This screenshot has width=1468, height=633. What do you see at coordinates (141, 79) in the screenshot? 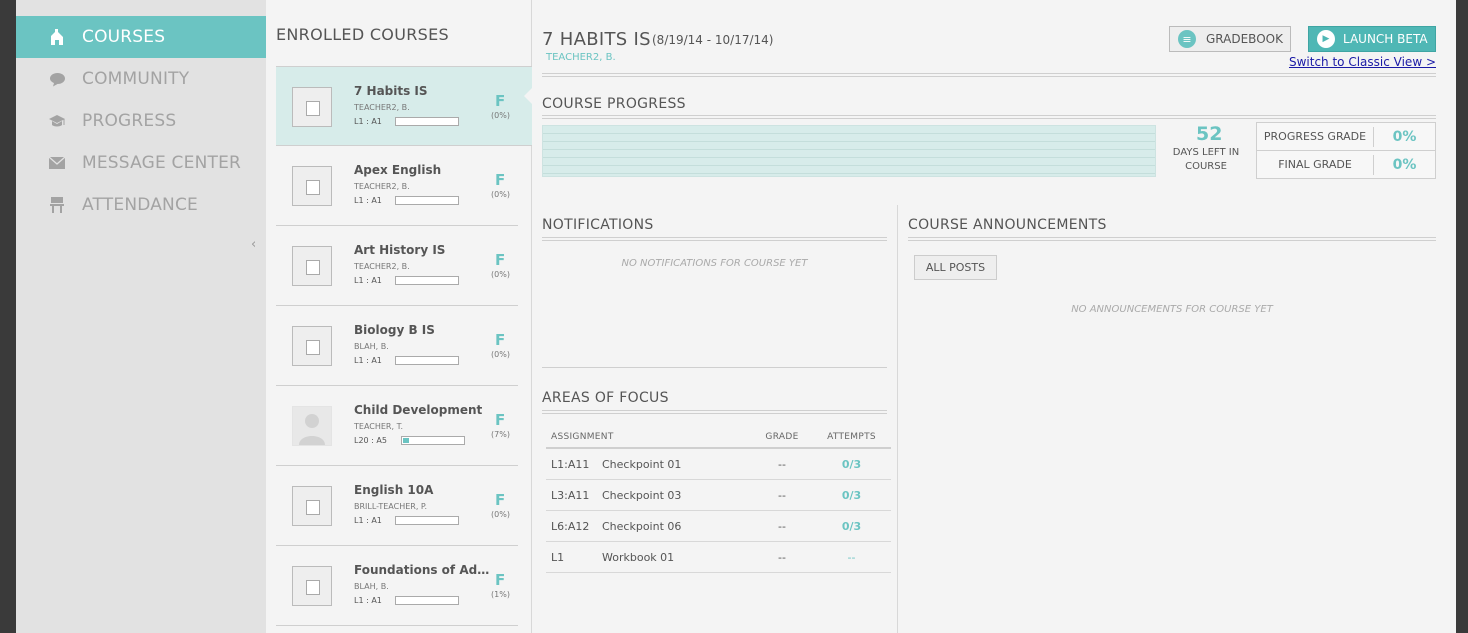
I see `sidebar-item-community: COMMUNITY` at bounding box center [141, 79].